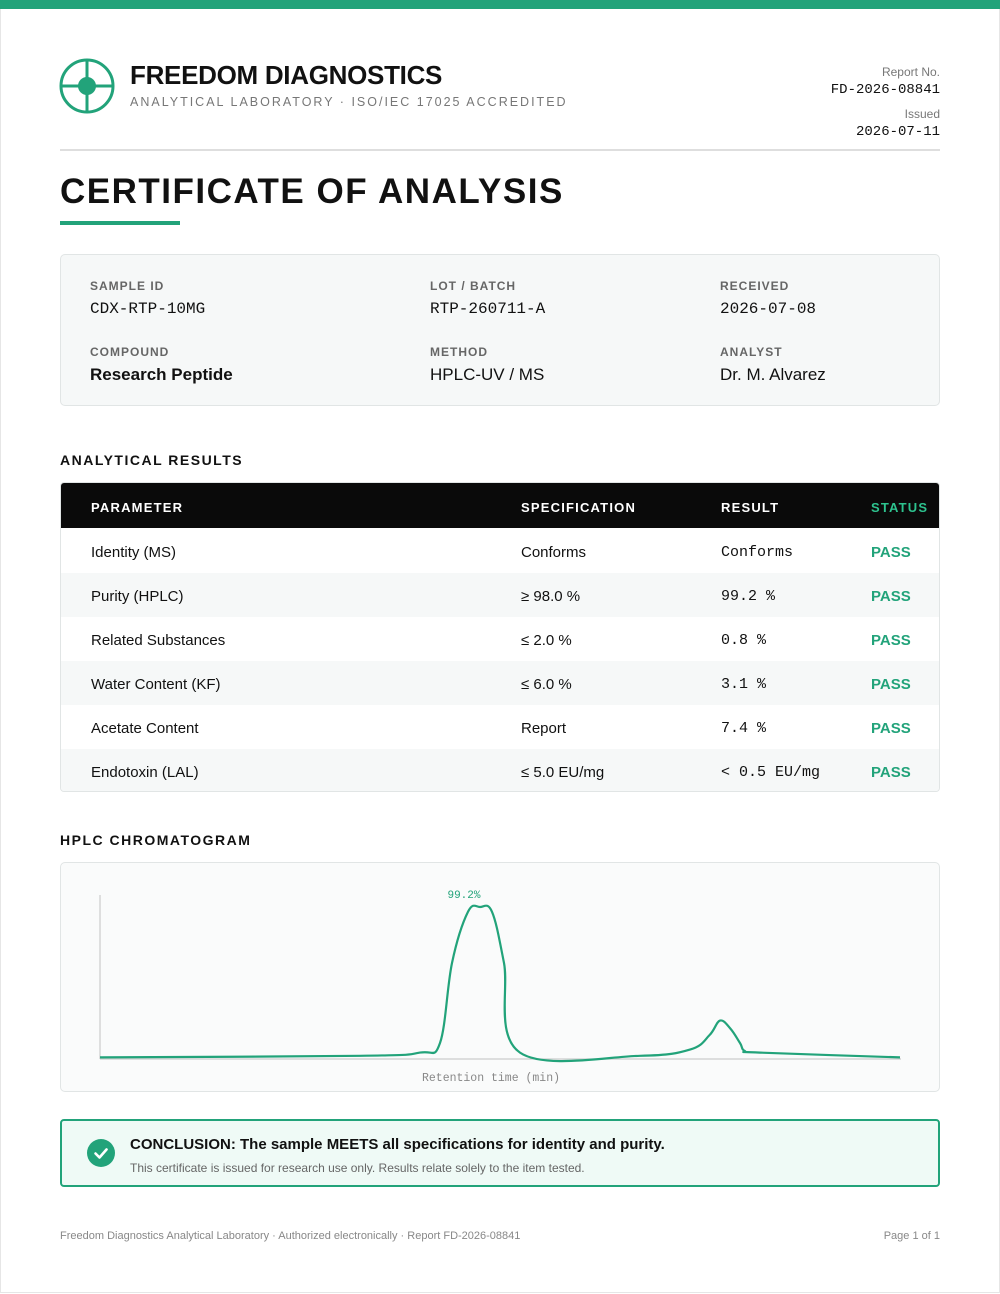 Image resolution: width=1000 pixels, height=1294 pixels. I want to click on parameter-cell: Purity (HPLC), so click(137, 596).